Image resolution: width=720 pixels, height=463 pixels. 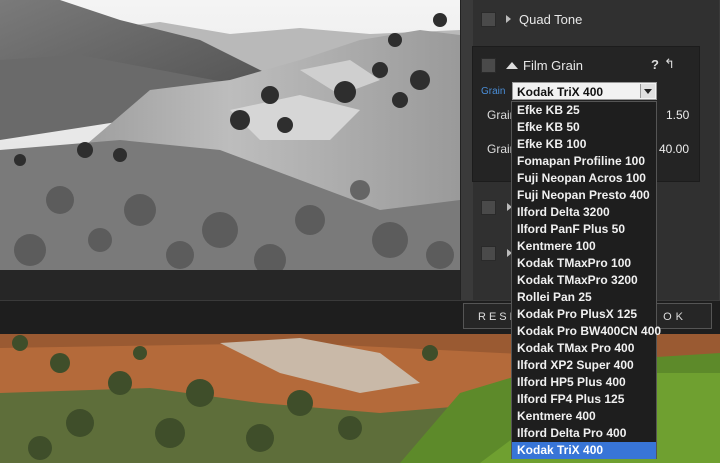 What do you see at coordinates (669, 64) in the screenshot?
I see `reset-arrow-icon: ↰` at bounding box center [669, 64].